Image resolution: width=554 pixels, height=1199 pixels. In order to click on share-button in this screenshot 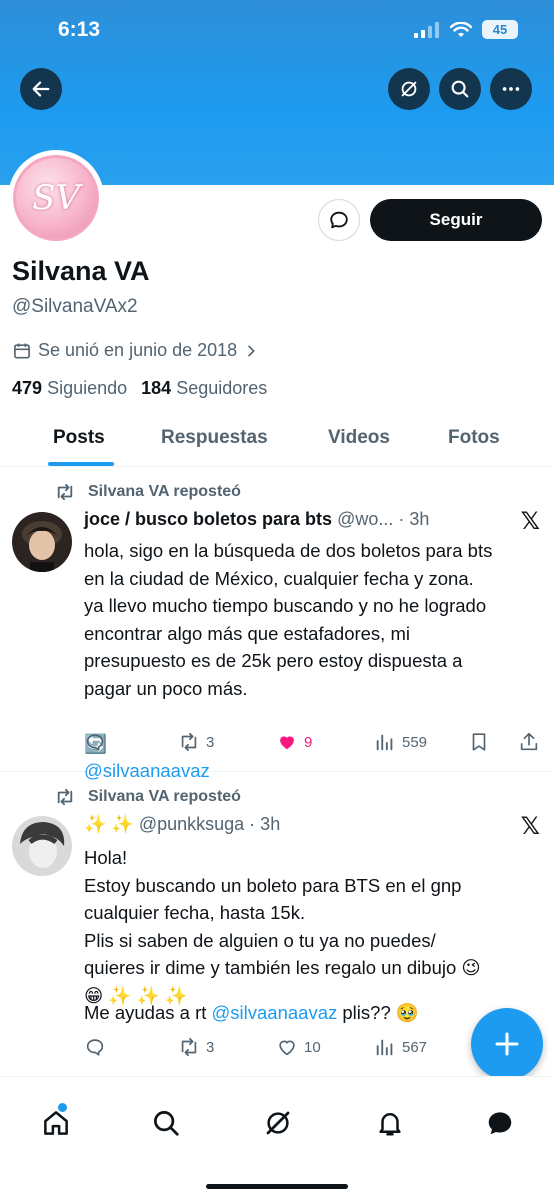, I will do `click(529, 742)`.